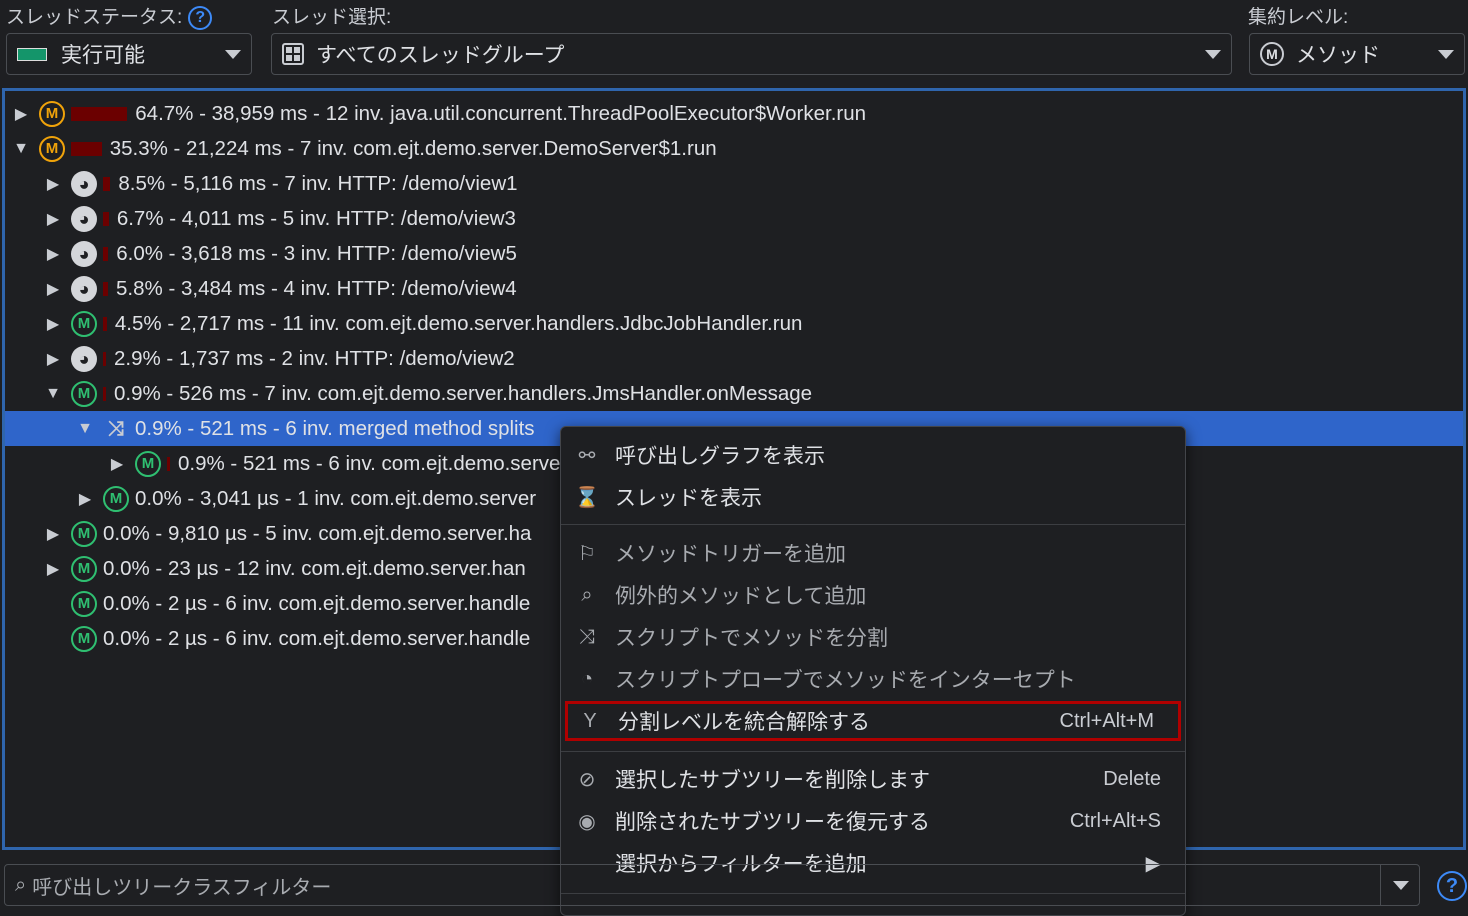 The width and height of the screenshot is (1468, 916). Describe the element at coordinates (1115, 820) in the screenshot. I see `shortcut-label: Ctrl+Alt+S` at that location.